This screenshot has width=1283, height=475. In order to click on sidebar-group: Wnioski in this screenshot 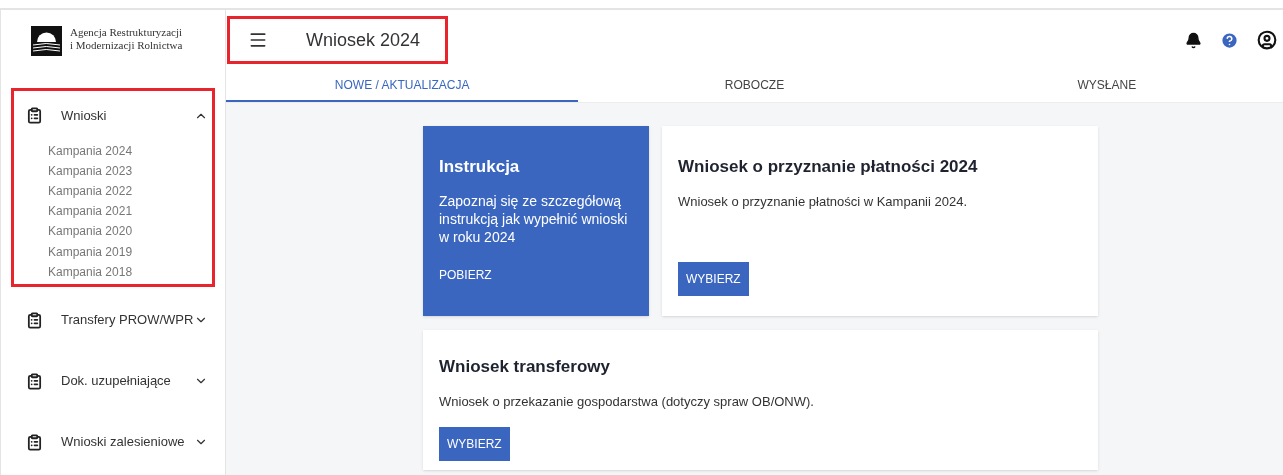, I will do `click(113, 115)`.